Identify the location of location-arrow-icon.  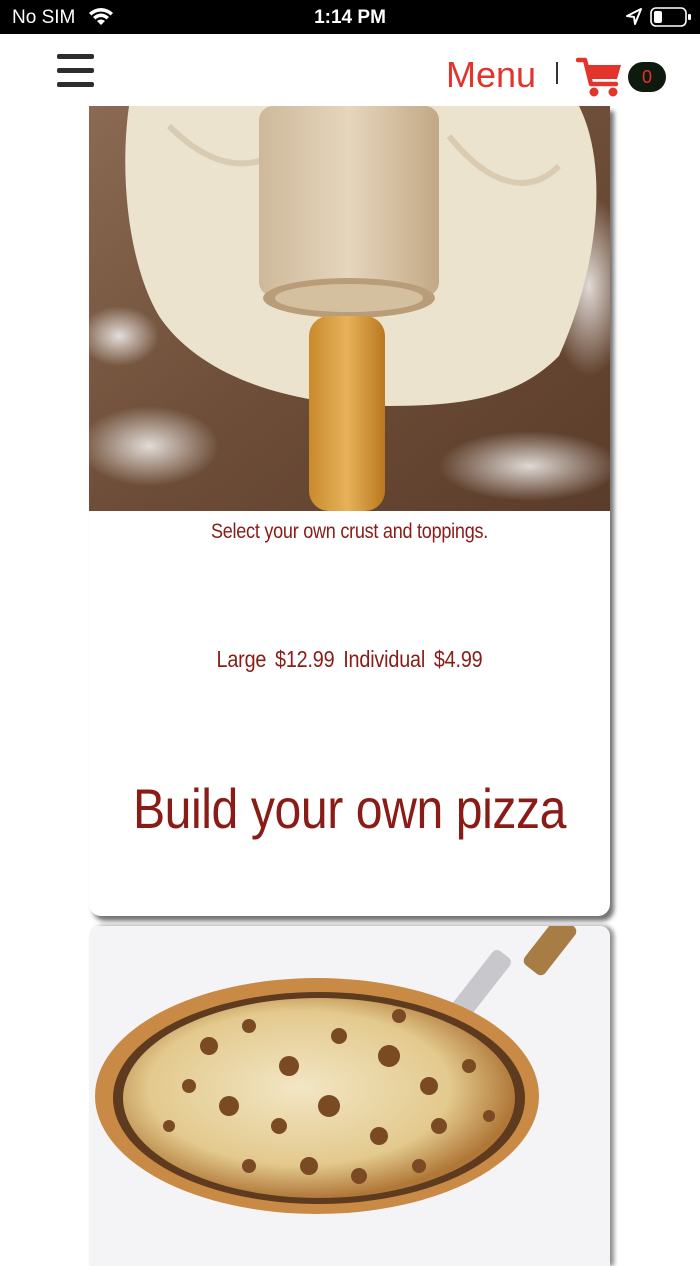
(634, 16).